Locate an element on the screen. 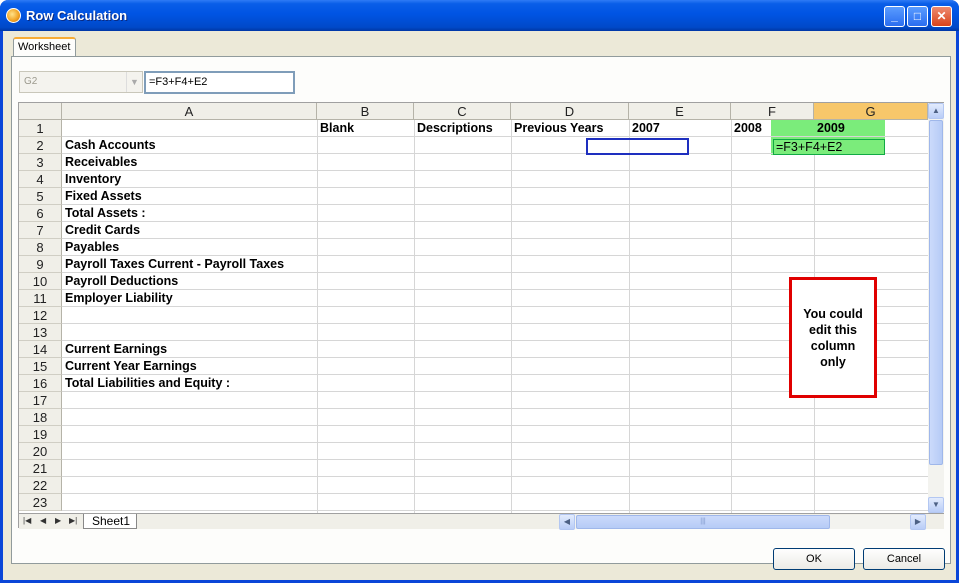 The height and width of the screenshot is (583, 959). row-header: 17 is located at coordinates (40, 400).